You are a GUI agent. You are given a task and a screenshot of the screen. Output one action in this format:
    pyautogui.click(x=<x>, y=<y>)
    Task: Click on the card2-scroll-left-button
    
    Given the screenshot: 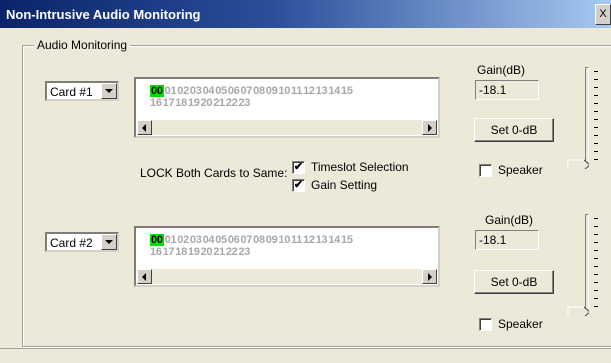 What is the action you would take?
    pyautogui.click(x=144, y=276)
    